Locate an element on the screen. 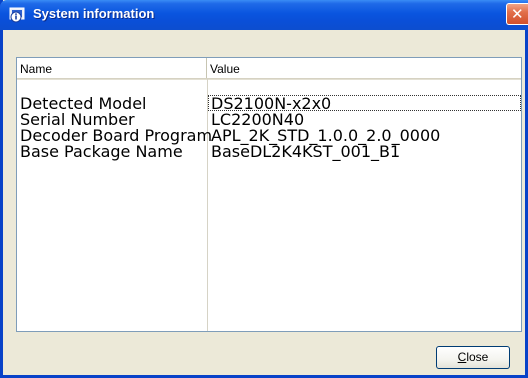 This screenshot has height=378, width=528. item-name: Base Package Name is located at coordinates (101, 151).